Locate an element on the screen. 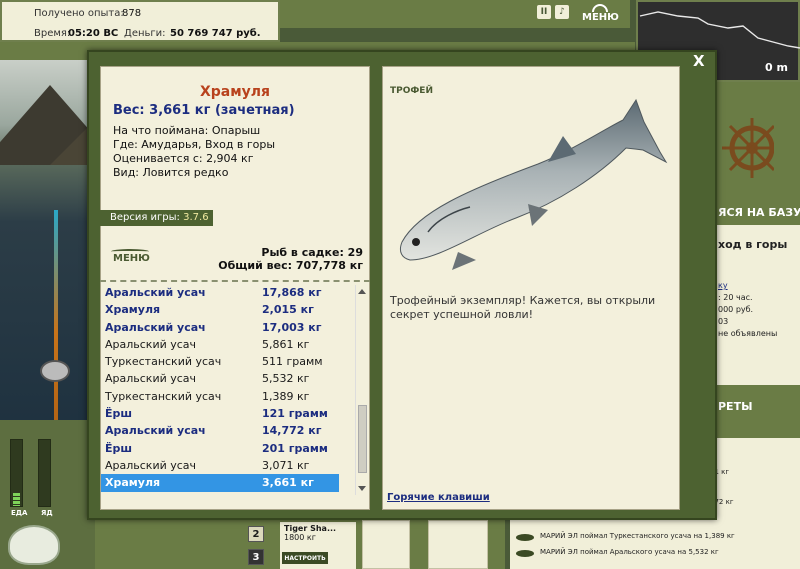 The width and height of the screenshot is (800, 569). catch-row: Аральский усач 17,868 кг is located at coordinates (229, 292).